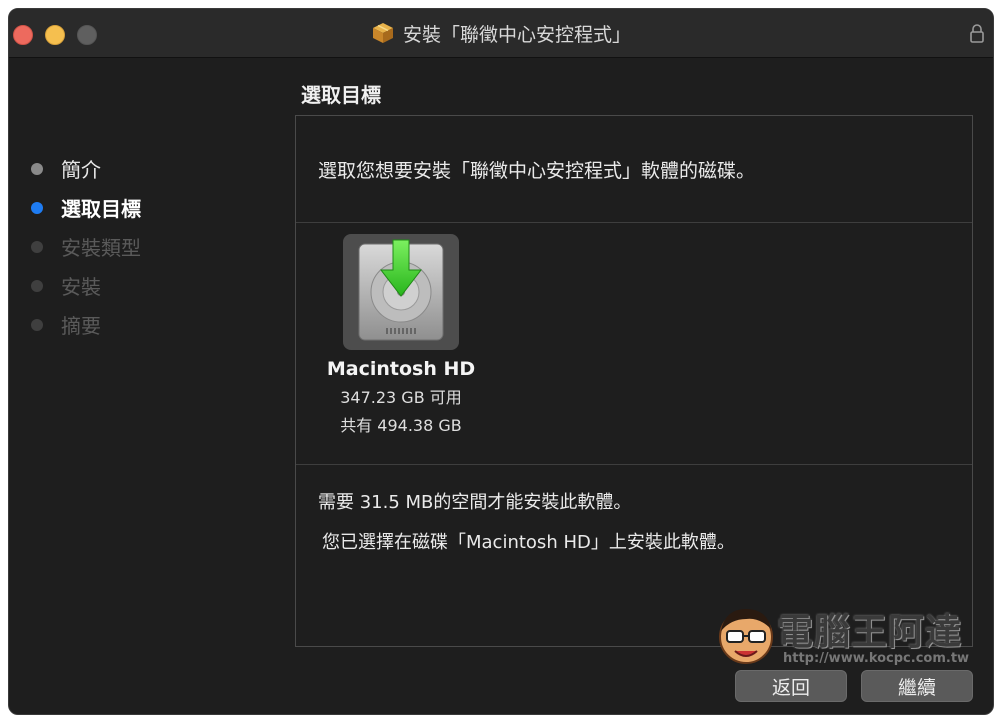  I want to click on mascot-face-icon, so click(746, 636).